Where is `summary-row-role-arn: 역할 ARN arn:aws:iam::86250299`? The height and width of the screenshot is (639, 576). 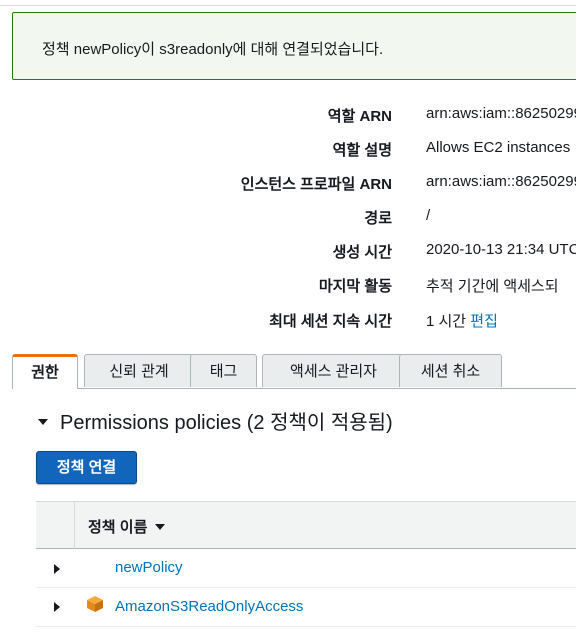 summary-row-role-arn: 역할 ARN arn:aws:iam::86250299 is located at coordinates (288, 115).